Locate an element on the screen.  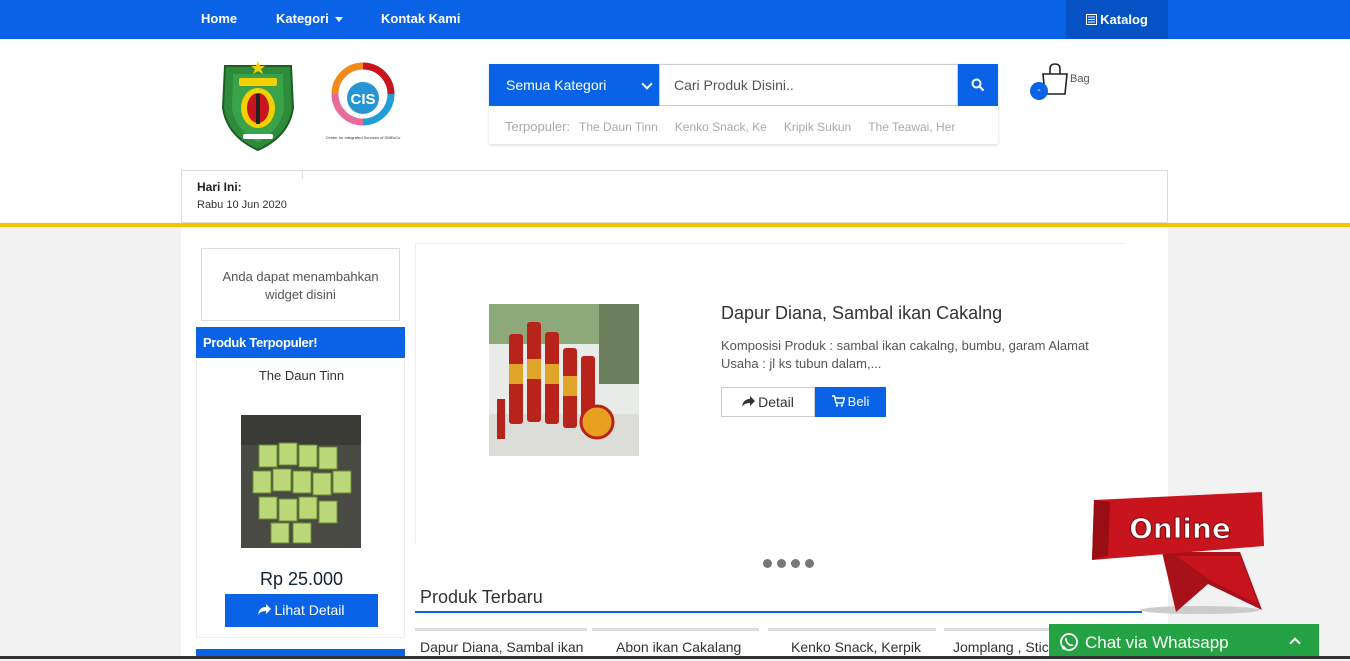
katalog-button: Katalog is located at coordinates (1117, 19).